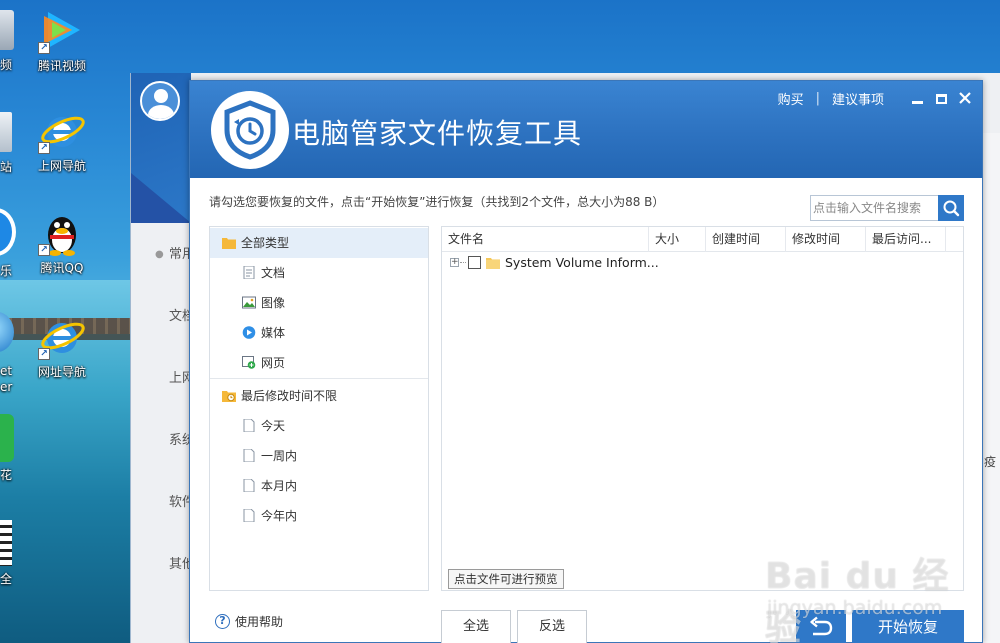 The width and height of the screenshot is (1000, 643). I want to click on webpage-icon, so click(249, 362).